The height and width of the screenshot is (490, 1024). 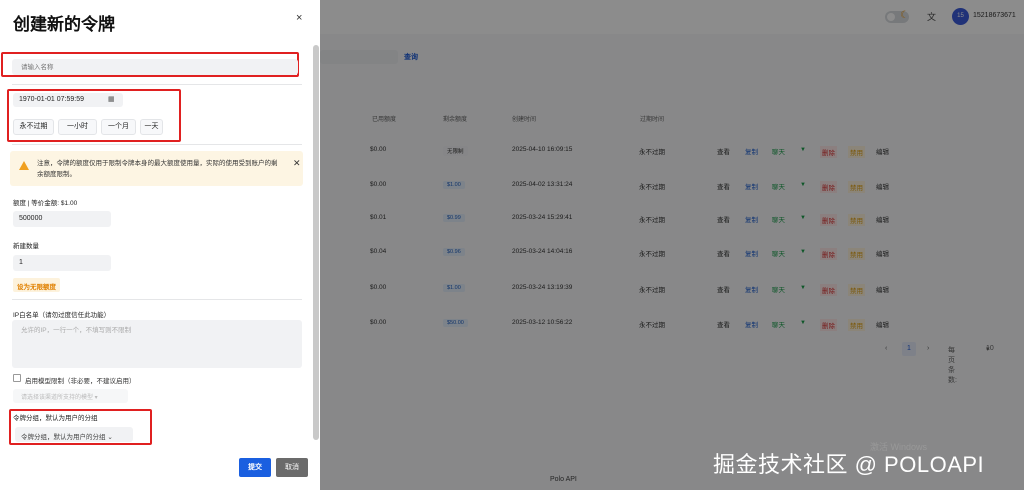 I want to click on submit-button: 提交, so click(x=255, y=467).